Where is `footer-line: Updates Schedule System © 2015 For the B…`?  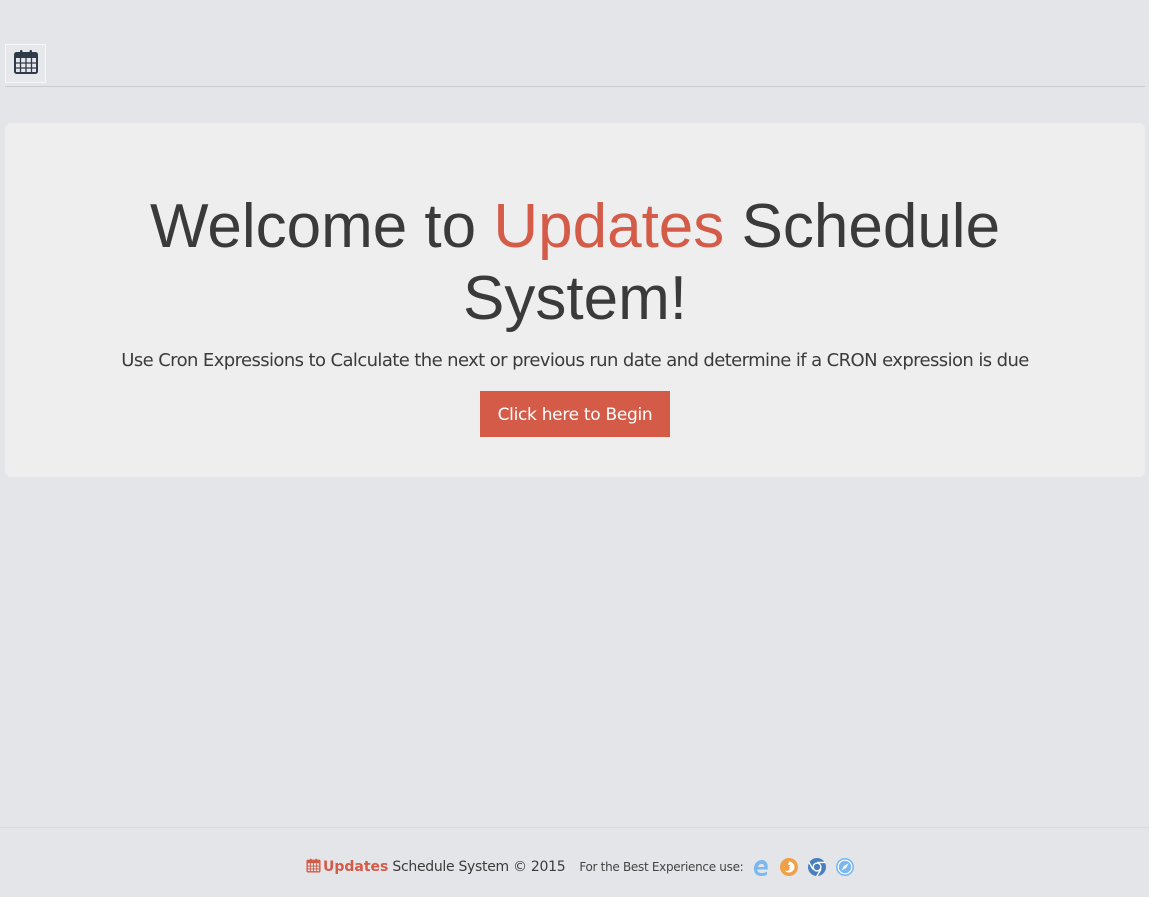 footer-line: Updates Schedule System © 2015 For the B… is located at coordinates (580, 867).